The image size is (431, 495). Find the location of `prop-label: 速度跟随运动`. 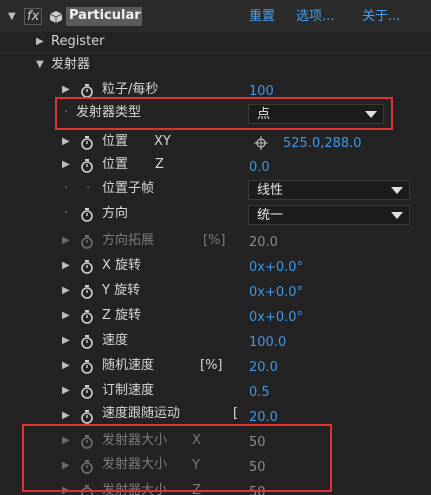

prop-label: 速度跟随运动 is located at coordinates (141, 413).